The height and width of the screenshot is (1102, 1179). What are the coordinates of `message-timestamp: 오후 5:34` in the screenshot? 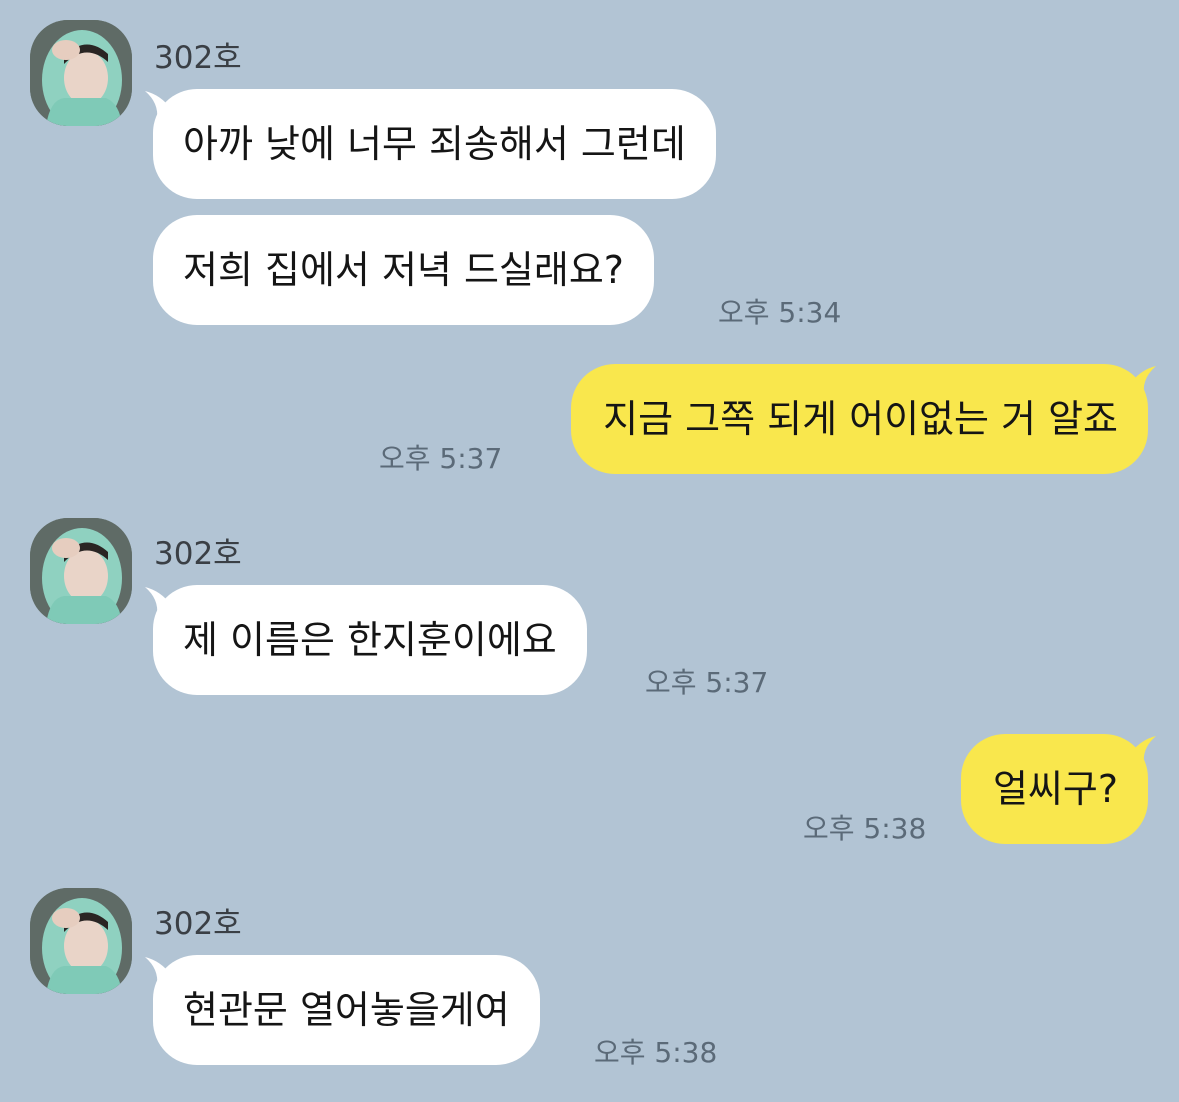 It's located at (780, 312).